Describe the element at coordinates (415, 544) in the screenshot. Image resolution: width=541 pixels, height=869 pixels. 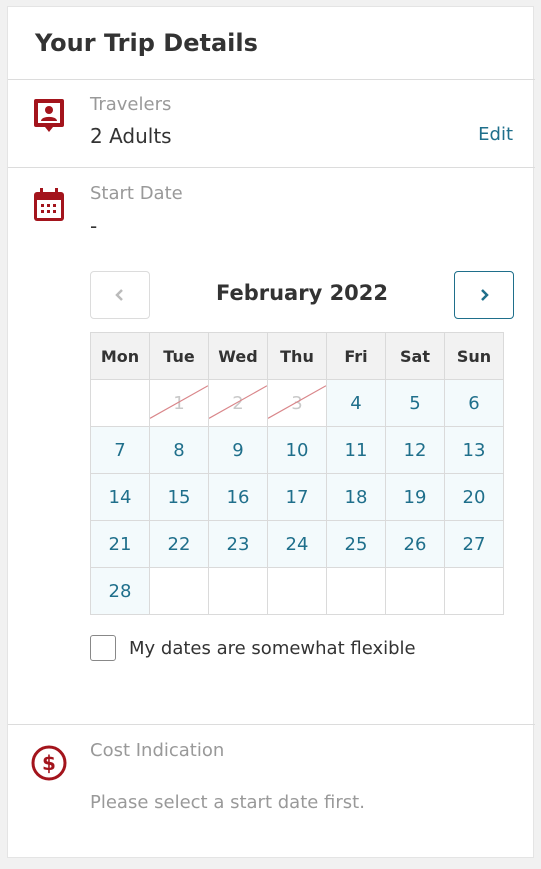
I see `calendar-day: 26` at that location.